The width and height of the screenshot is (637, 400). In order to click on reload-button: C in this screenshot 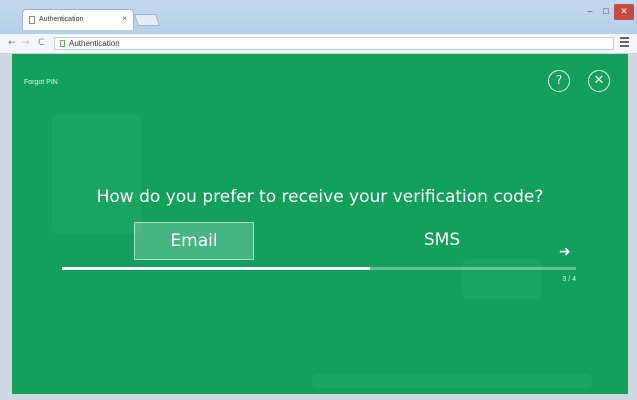, I will do `click(41, 43)`.